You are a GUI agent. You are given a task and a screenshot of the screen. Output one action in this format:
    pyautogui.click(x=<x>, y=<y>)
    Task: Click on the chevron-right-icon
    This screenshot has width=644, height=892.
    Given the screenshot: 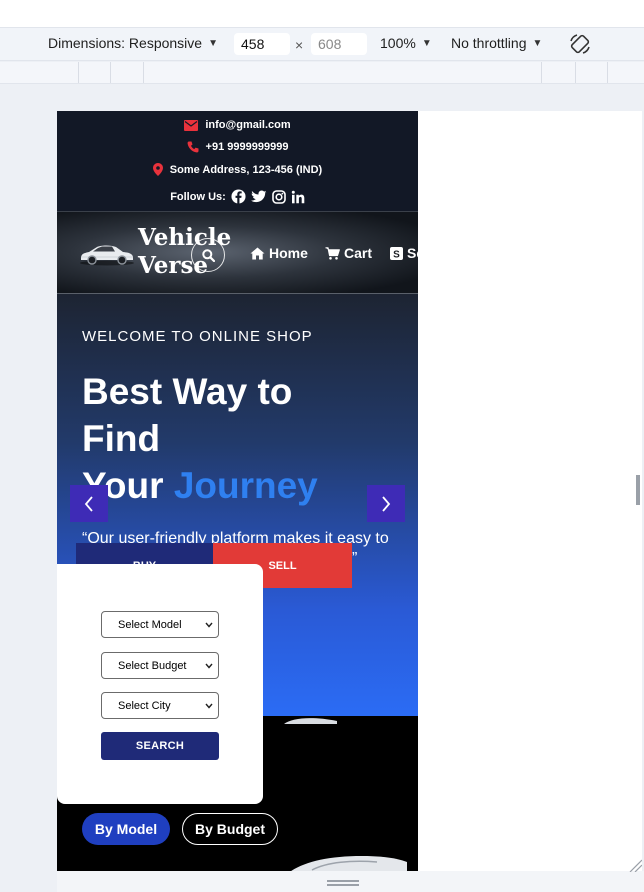 What is the action you would take?
    pyautogui.click(x=386, y=503)
    